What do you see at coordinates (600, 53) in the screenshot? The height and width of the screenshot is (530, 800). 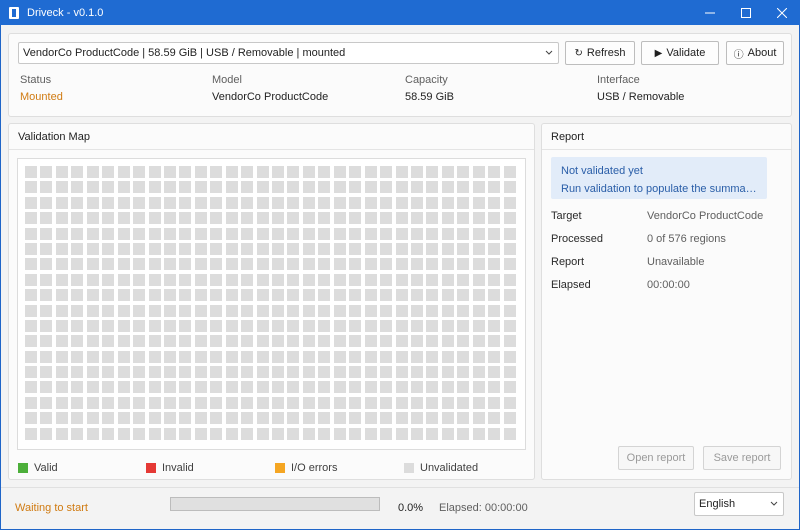 I see `refresh-button: ↻ Refresh` at bounding box center [600, 53].